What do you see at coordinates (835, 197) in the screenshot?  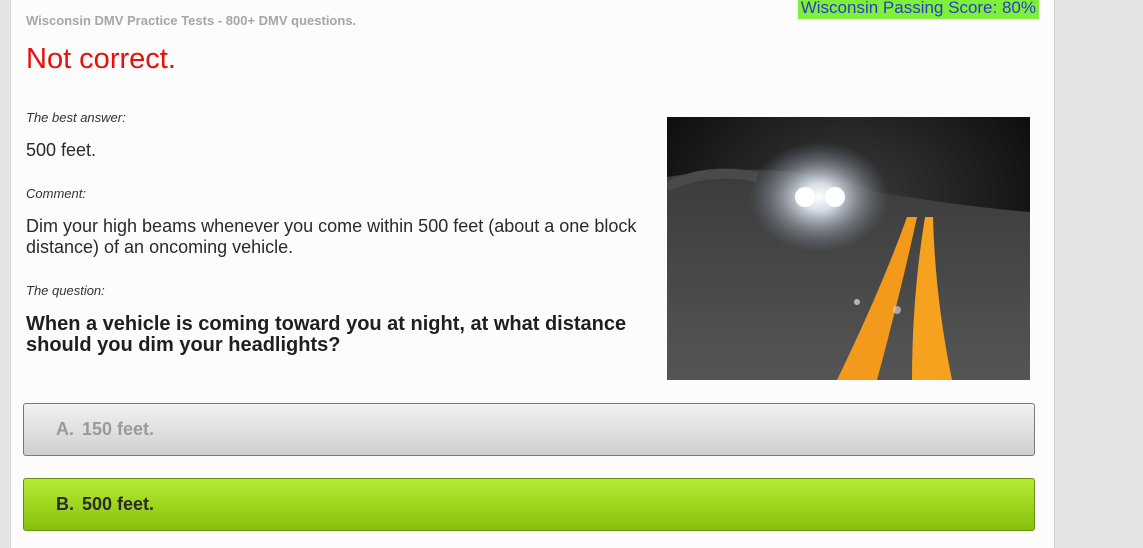 I see `right-headlight` at bounding box center [835, 197].